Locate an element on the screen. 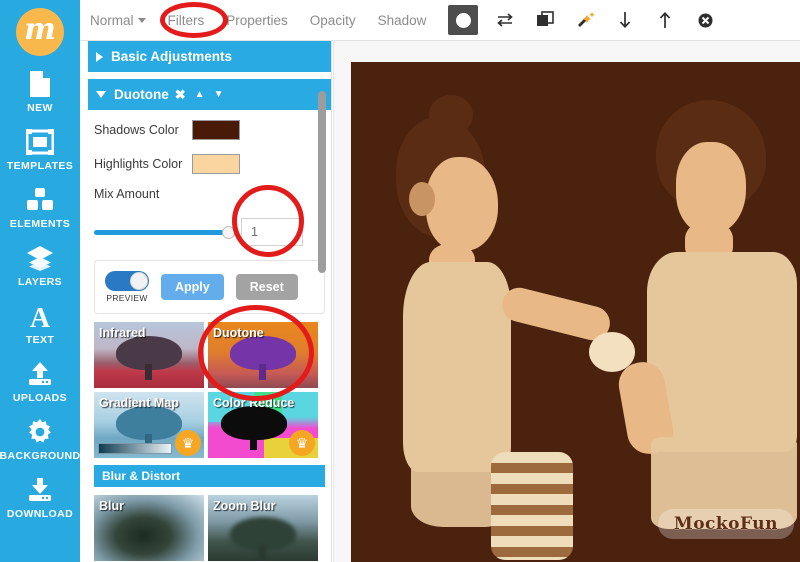 This screenshot has width=800, height=562. mix-amount-row: 1 is located at coordinates (209, 232).